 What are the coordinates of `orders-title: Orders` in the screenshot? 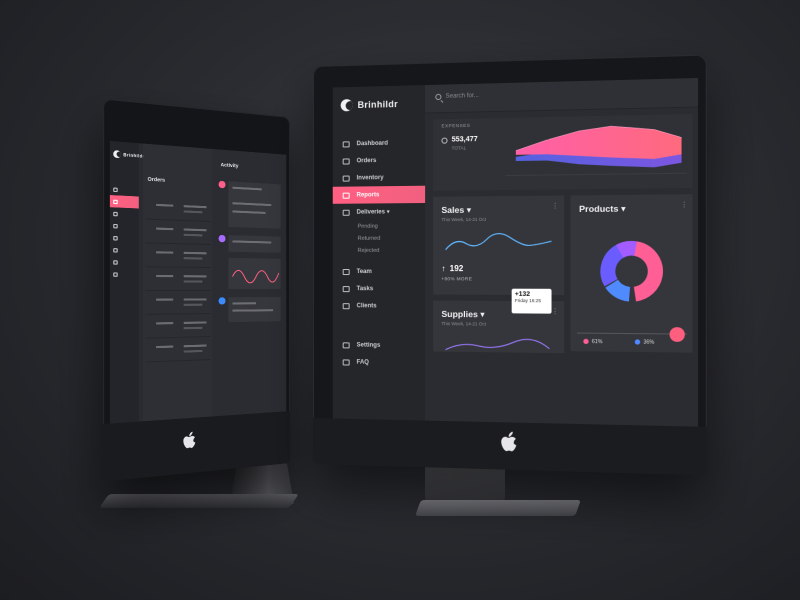 It's located at (156, 180).